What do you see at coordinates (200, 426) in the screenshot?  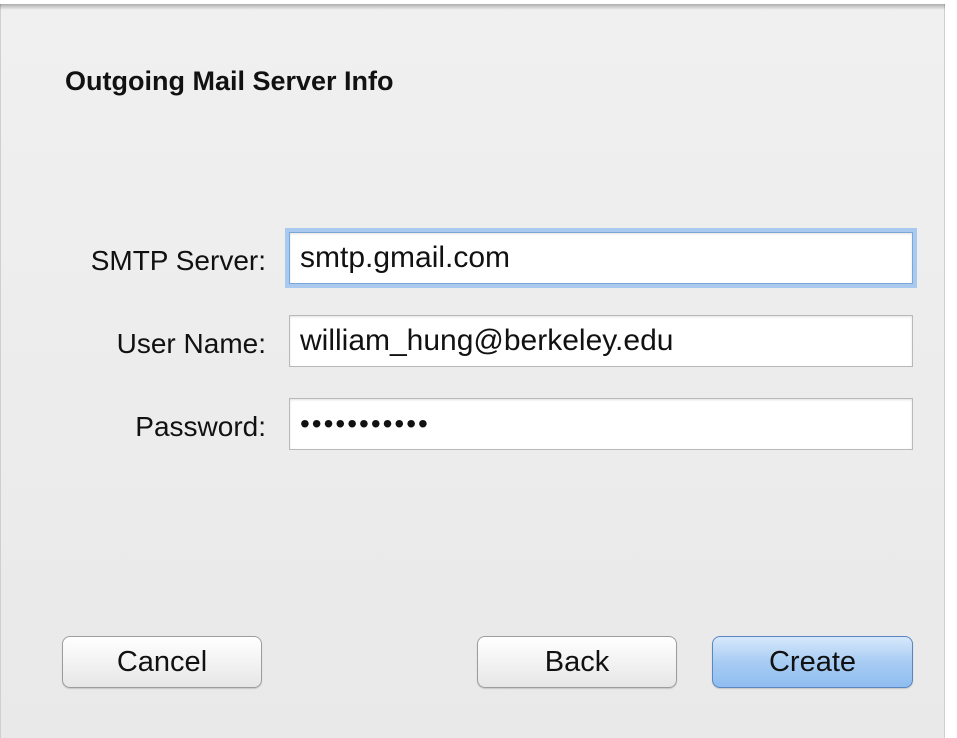 I see `password-label: Password:` at bounding box center [200, 426].